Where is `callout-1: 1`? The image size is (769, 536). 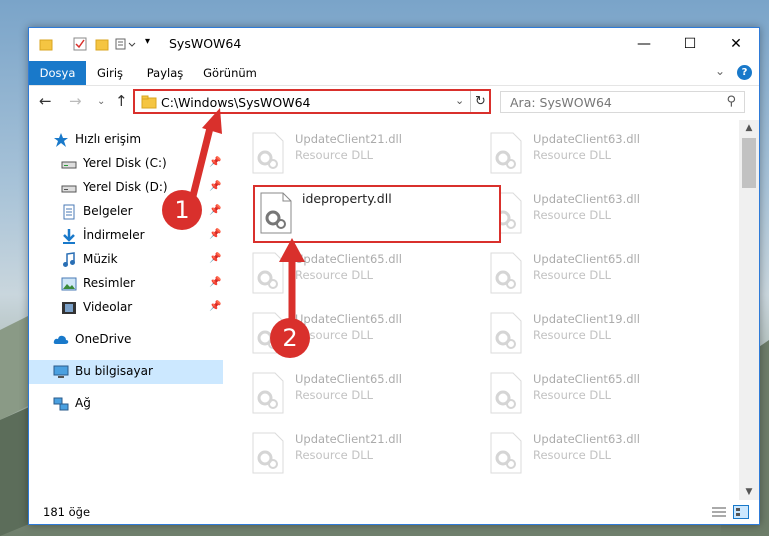 callout-1: 1 is located at coordinates (182, 210).